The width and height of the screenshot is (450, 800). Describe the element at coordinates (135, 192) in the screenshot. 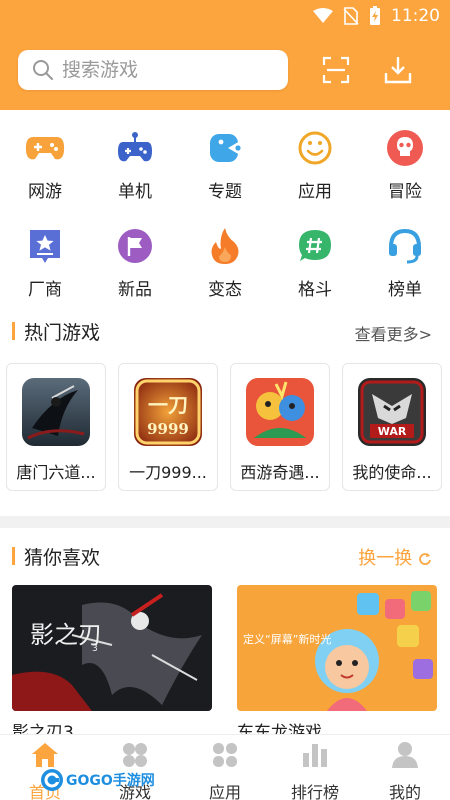

I see `category-label: 单机` at that location.